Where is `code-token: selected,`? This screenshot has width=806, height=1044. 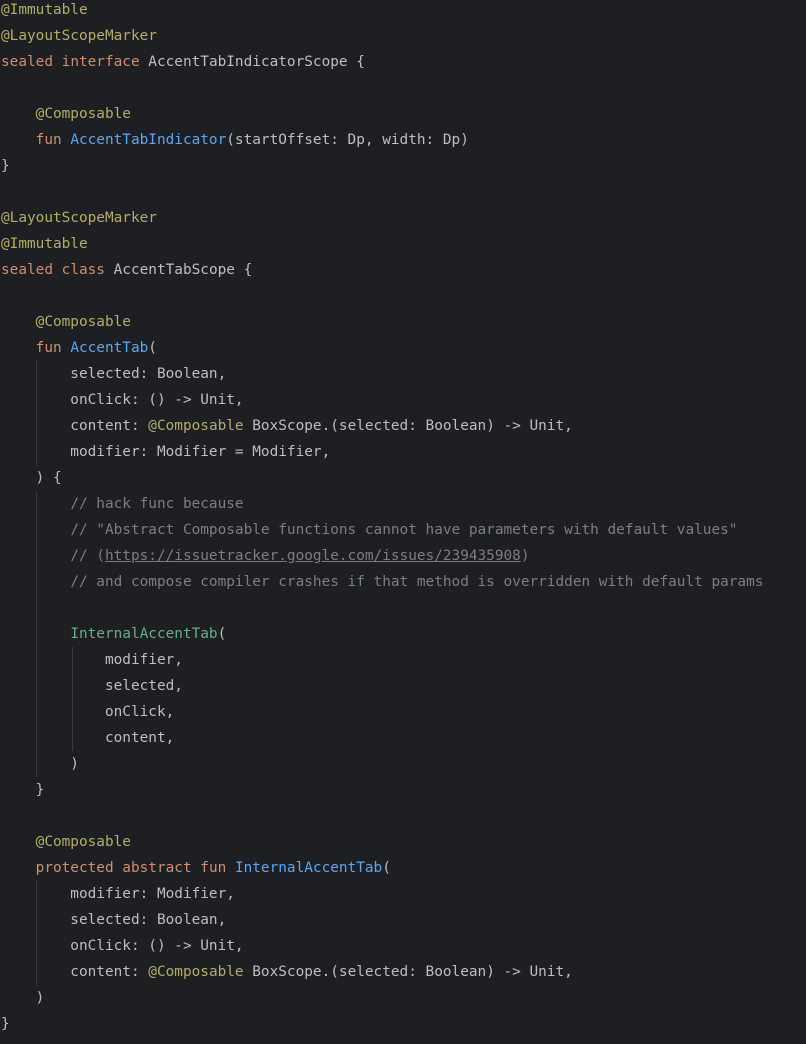
code-token: selected, is located at coordinates (92, 686).